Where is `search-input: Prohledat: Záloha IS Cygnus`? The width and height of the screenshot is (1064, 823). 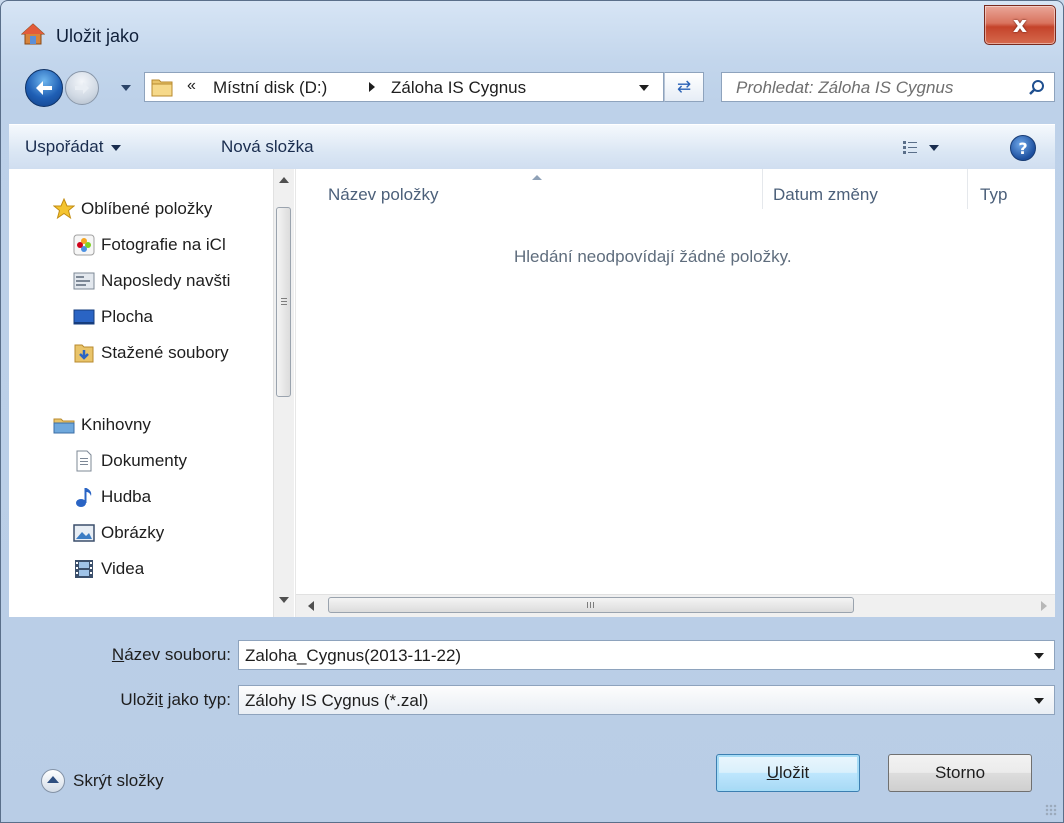
search-input: Prohledat: Záloha IS Cygnus is located at coordinates (888, 87).